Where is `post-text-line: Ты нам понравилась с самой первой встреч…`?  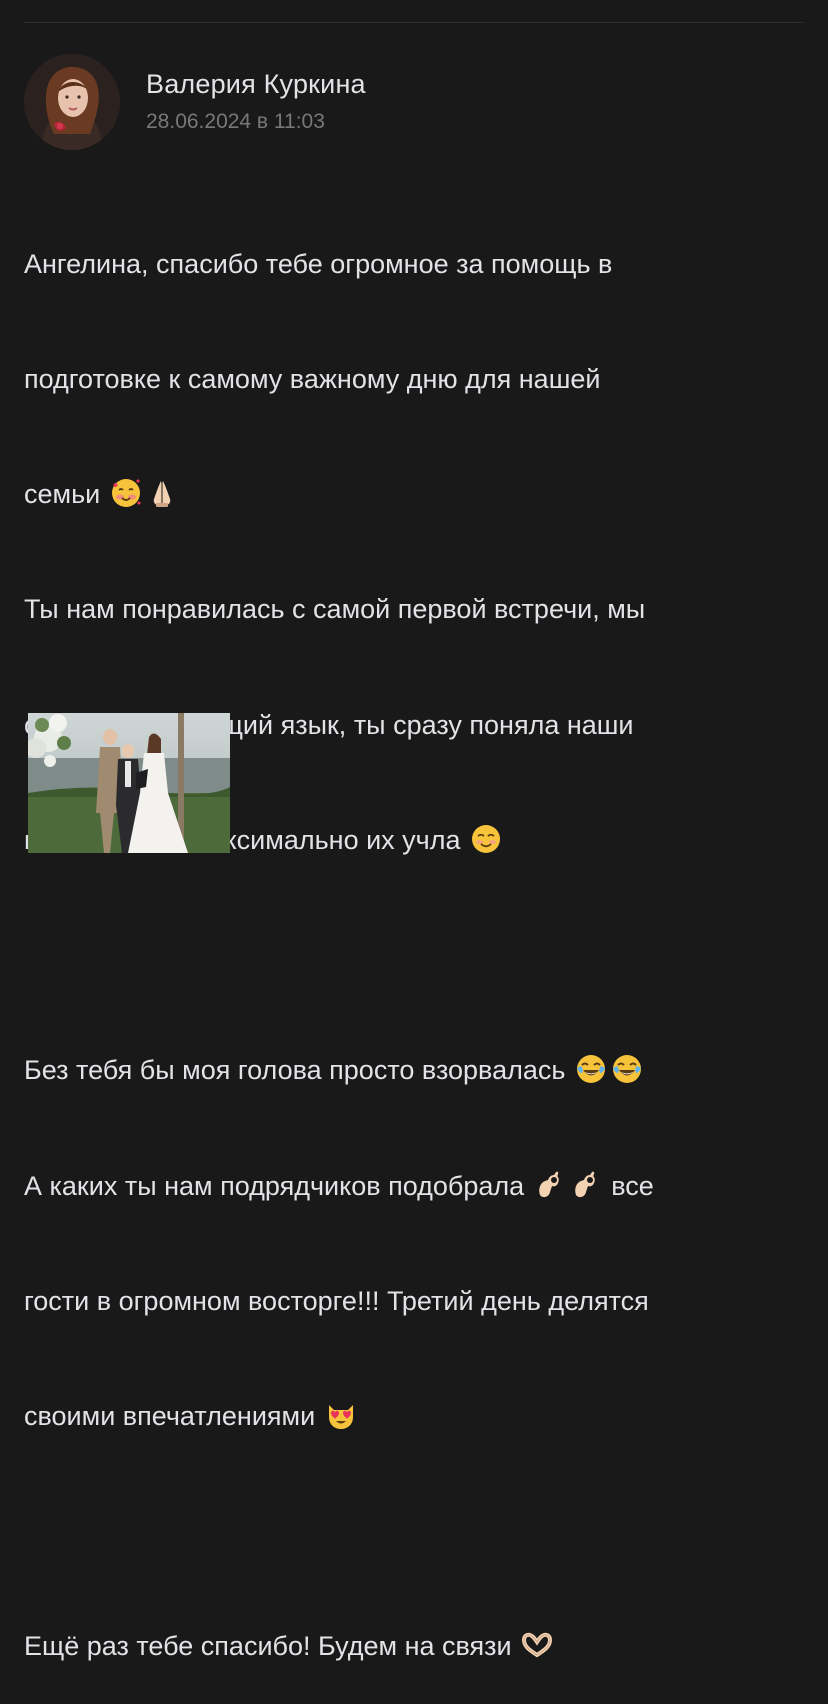
post-text-line: Ты нам понравилась с самой первой встреч… is located at coordinates (335, 609).